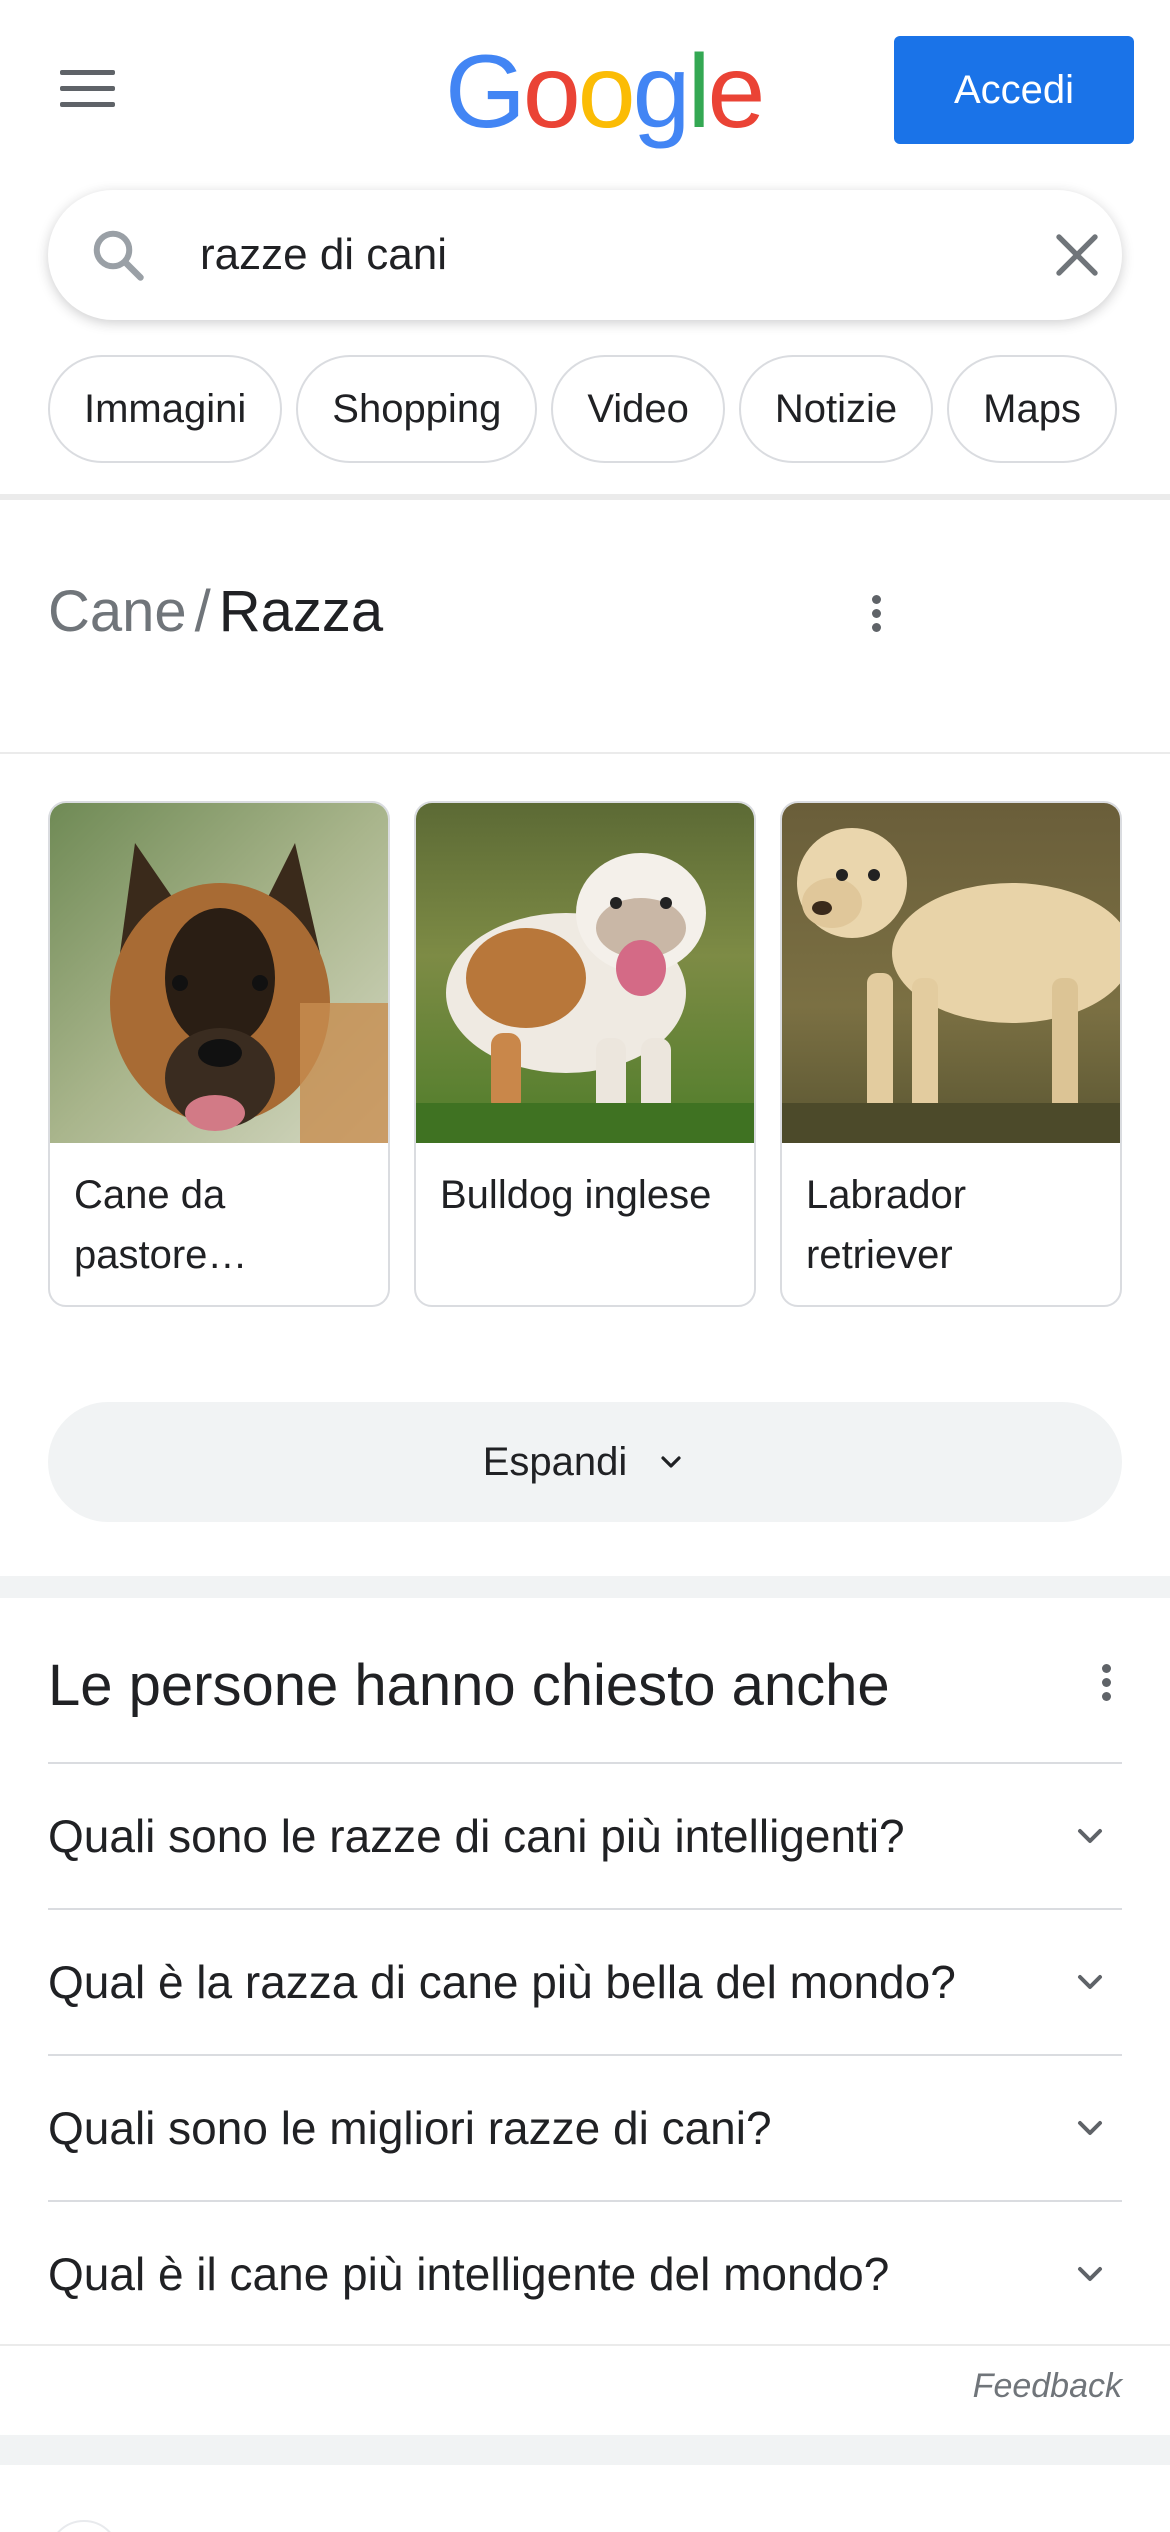 This screenshot has height=2532, width=1170. I want to click on search-filter-chips: Immagini Shopping Video Notizie Maps, so click(609, 410).